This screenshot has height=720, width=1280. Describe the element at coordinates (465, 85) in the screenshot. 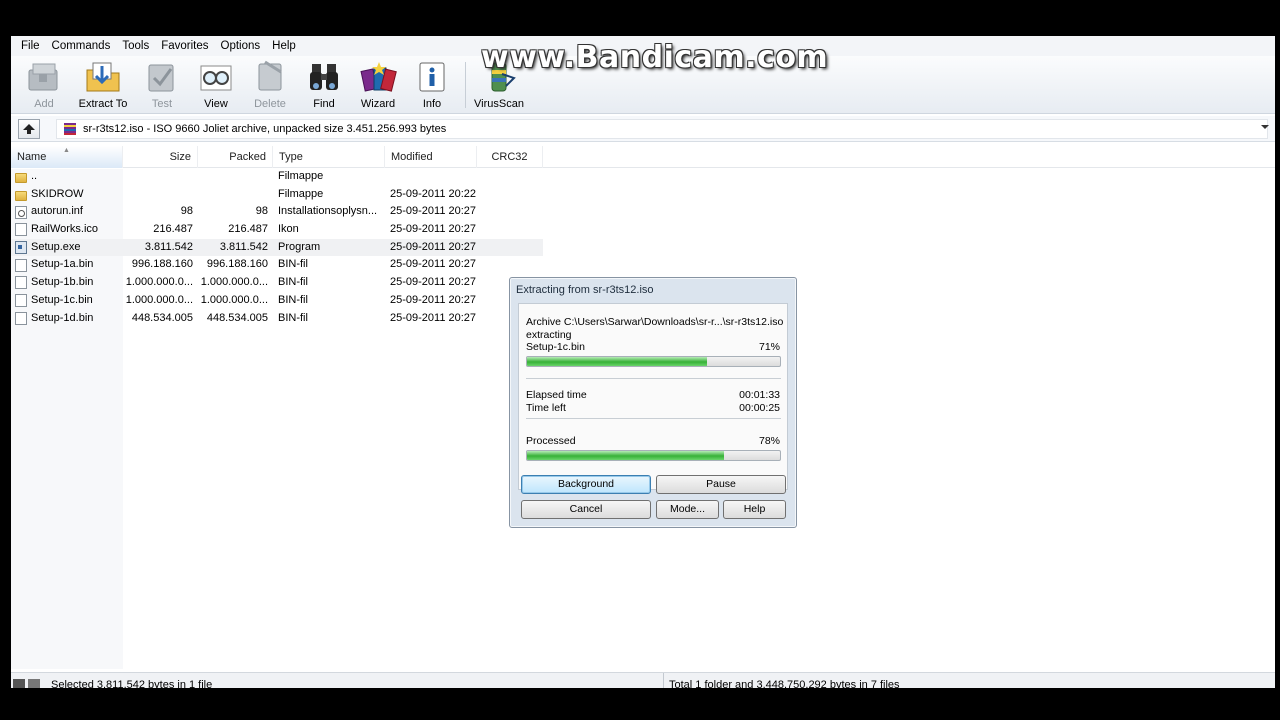

I see `toolbar-separator` at that location.